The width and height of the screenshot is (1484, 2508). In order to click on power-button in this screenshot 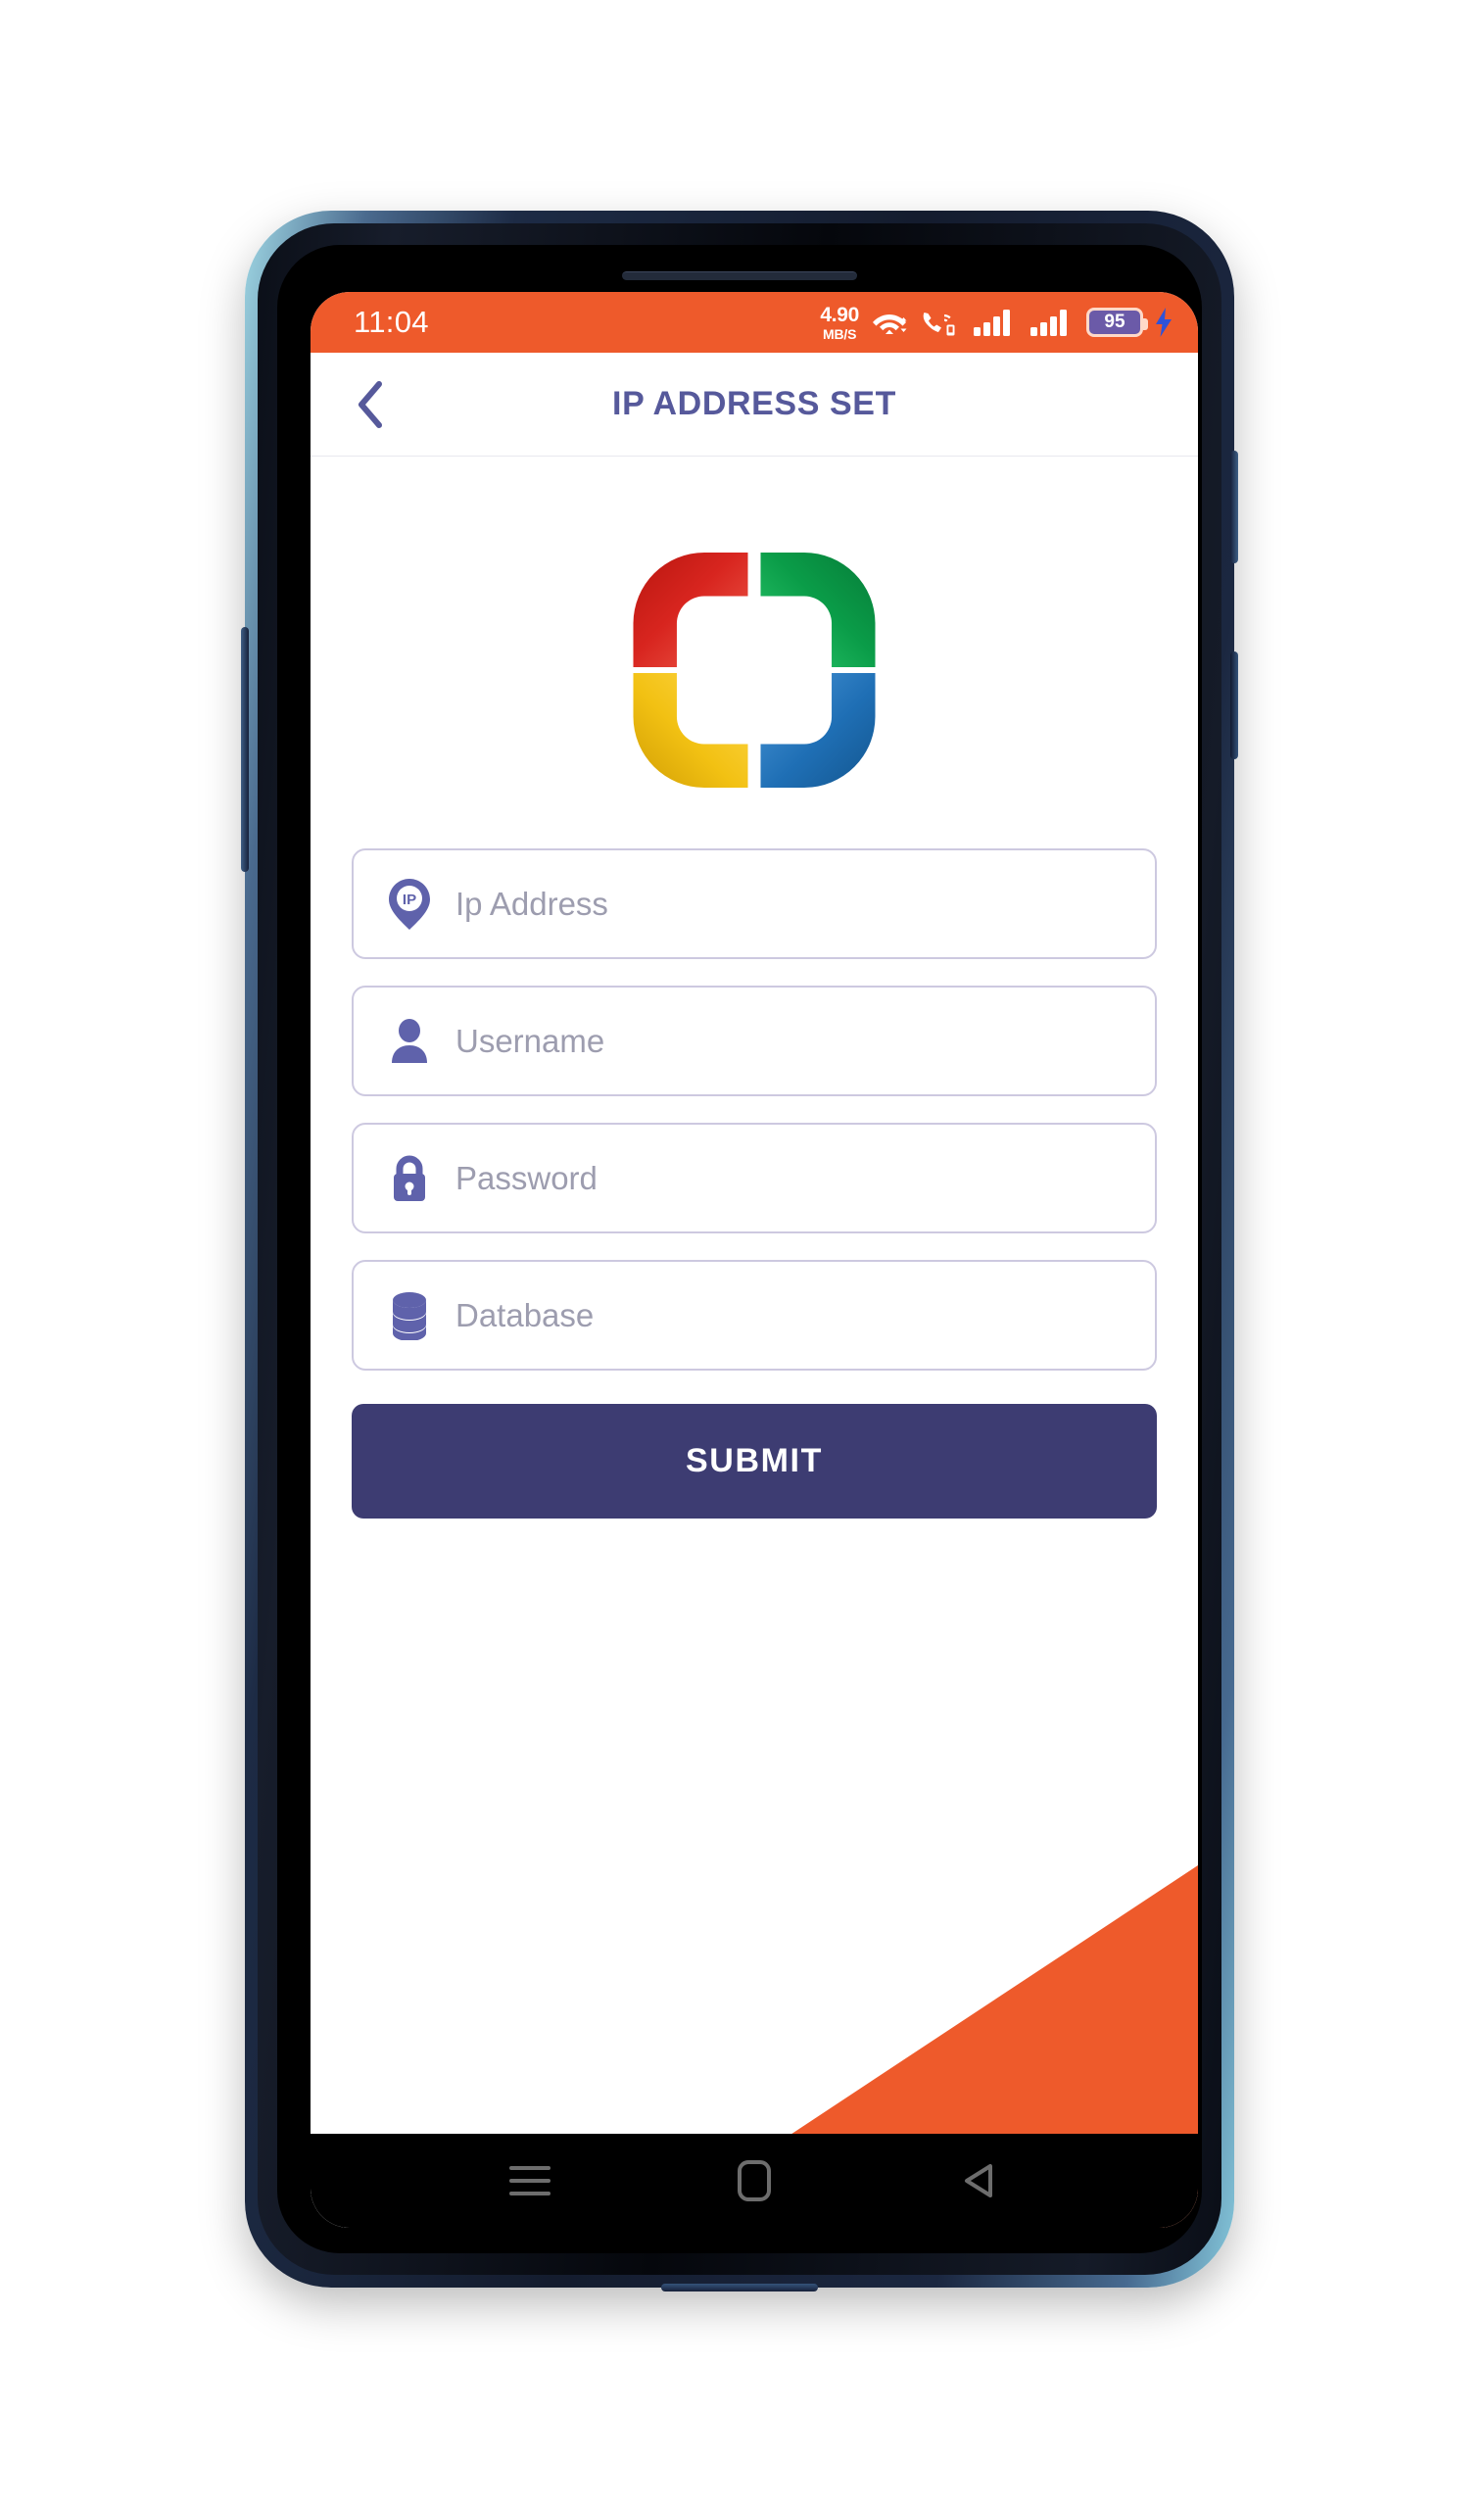, I will do `click(1234, 507)`.